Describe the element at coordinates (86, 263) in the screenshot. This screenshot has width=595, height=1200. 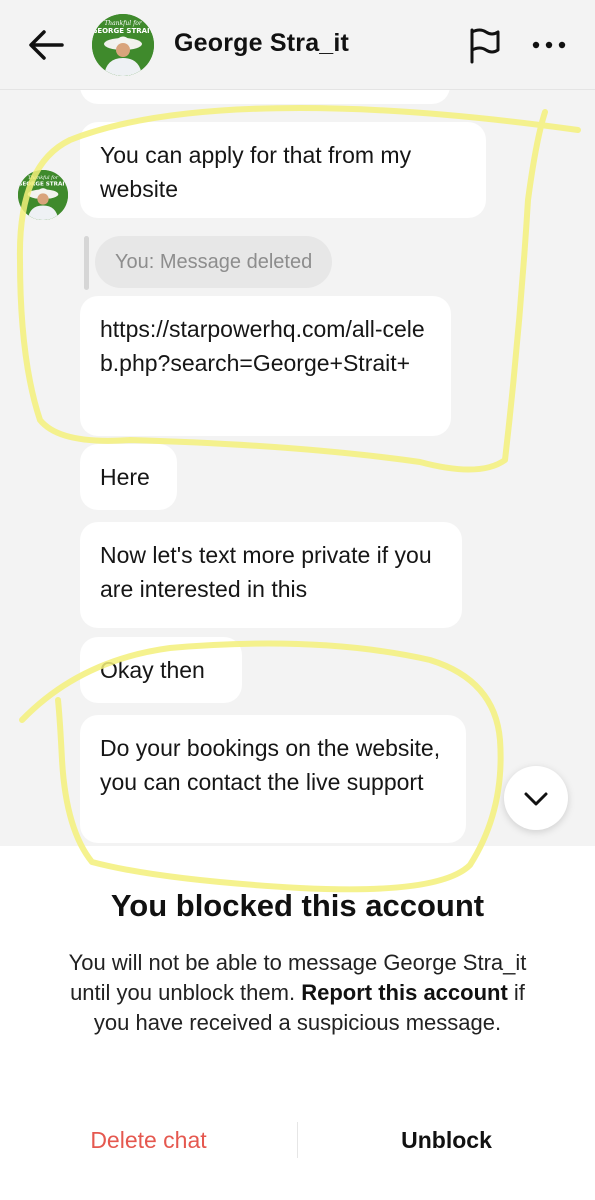
I see `reply-indicator` at that location.